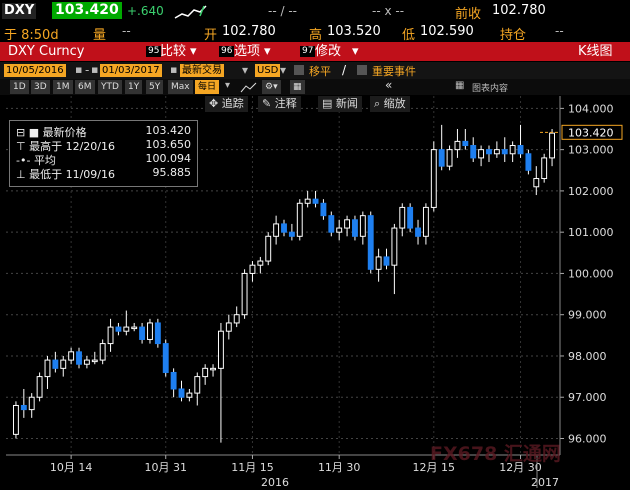 The height and width of the screenshot is (490, 630). Describe the element at coordinates (168, 158) in the screenshot. I see `legend-avg-value: 100.094` at that location.